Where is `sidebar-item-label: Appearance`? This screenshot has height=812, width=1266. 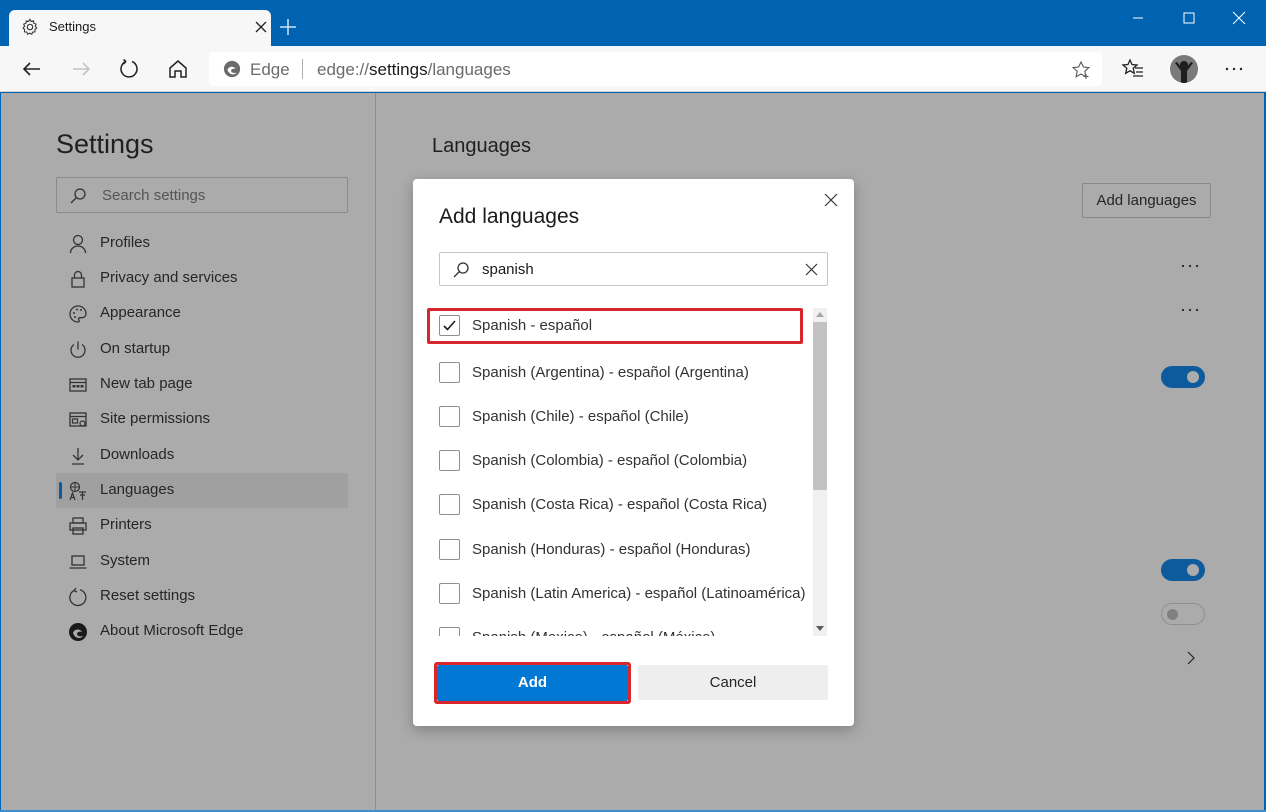 sidebar-item-label: Appearance is located at coordinates (140, 312).